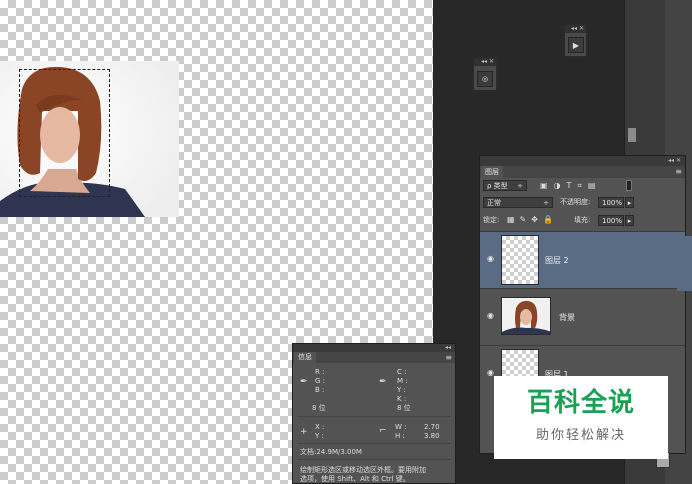 This screenshot has width=692, height=484. What do you see at coordinates (319, 436) in the screenshot?
I see `info-y-coord-label: Y :` at bounding box center [319, 436].